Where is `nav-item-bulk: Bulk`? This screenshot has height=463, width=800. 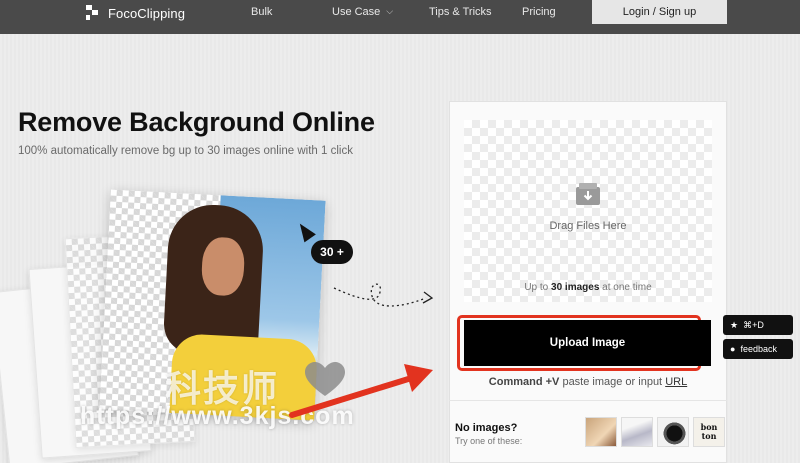
nav-item-bulk: Bulk is located at coordinates (261, 12).